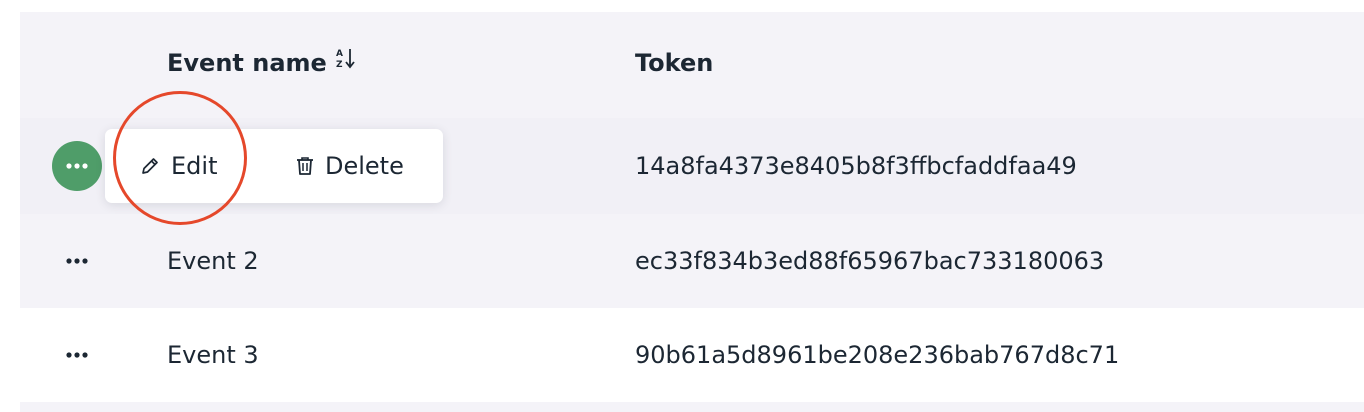  Describe the element at coordinates (339, 65) in the screenshot. I see `svg-text: Z` at that location.